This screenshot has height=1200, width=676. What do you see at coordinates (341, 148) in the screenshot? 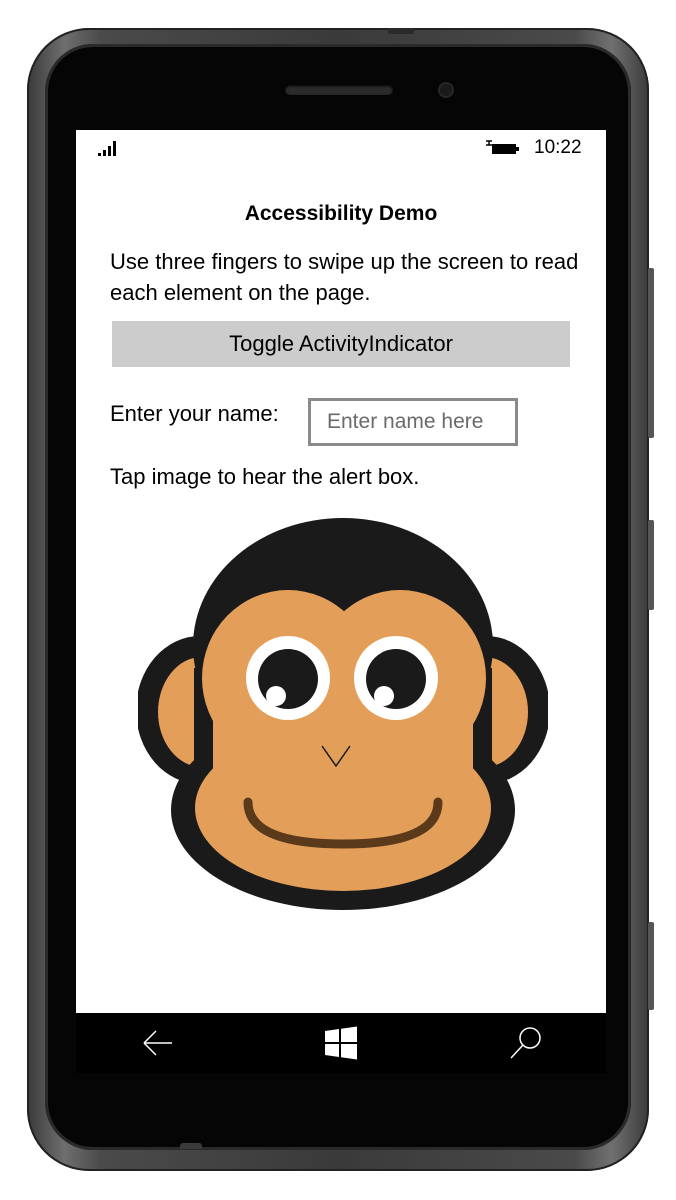
I see `status-bar: 10:22` at bounding box center [341, 148].